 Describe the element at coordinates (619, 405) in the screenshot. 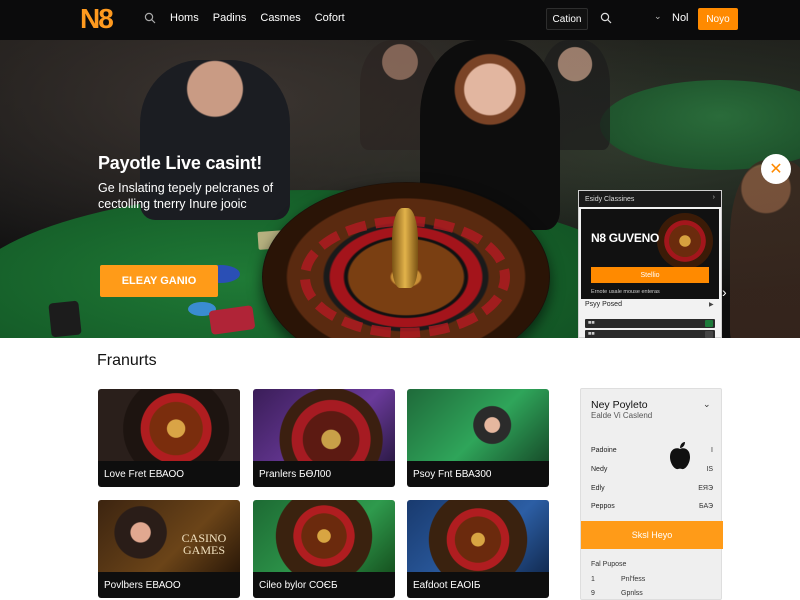

I see `side-title: Ney Poyleto` at that location.